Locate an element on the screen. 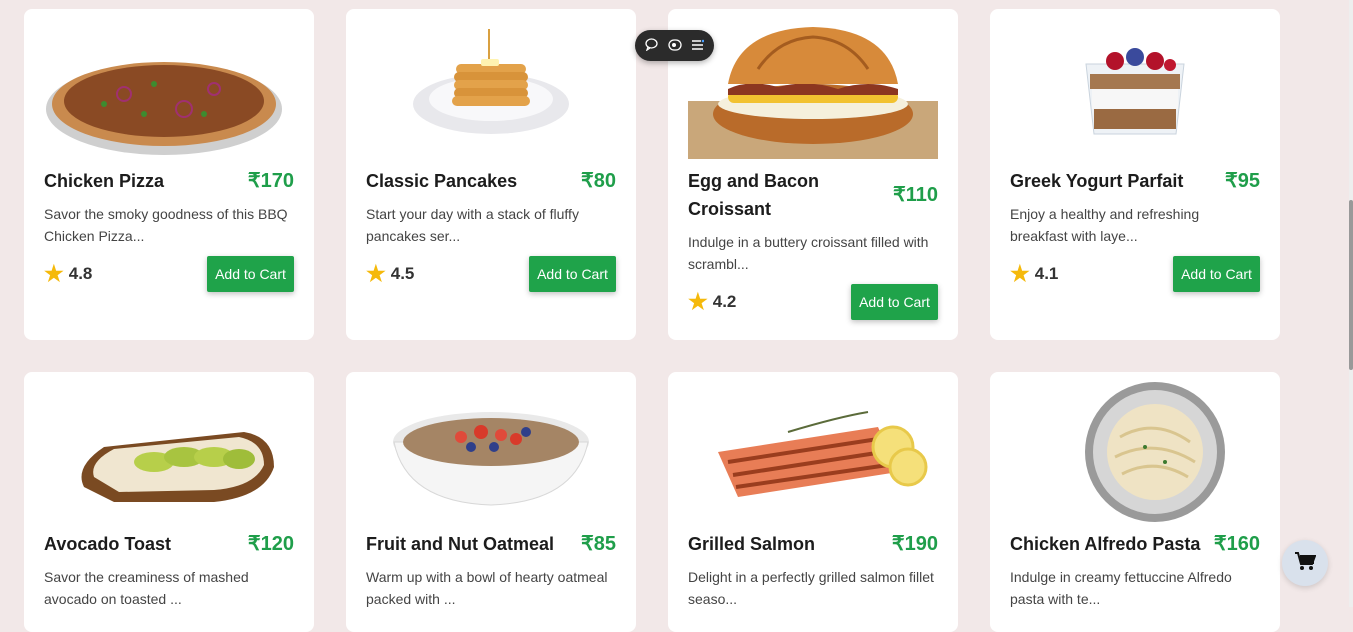  eye-icon is located at coordinates (674, 45).